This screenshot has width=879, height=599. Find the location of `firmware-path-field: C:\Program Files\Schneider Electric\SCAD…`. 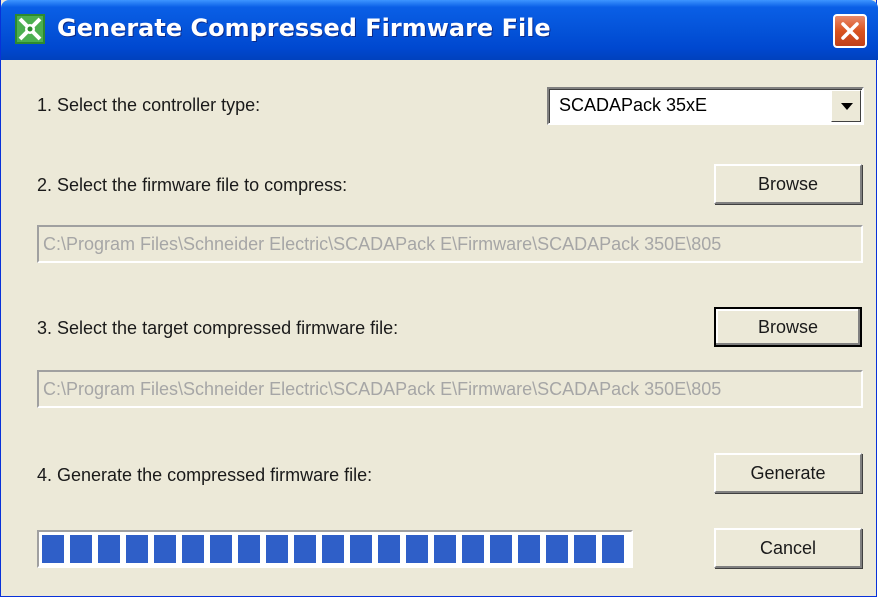

firmware-path-field: C:\Program Files\Schneider Electric\SCAD… is located at coordinates (450, 244).